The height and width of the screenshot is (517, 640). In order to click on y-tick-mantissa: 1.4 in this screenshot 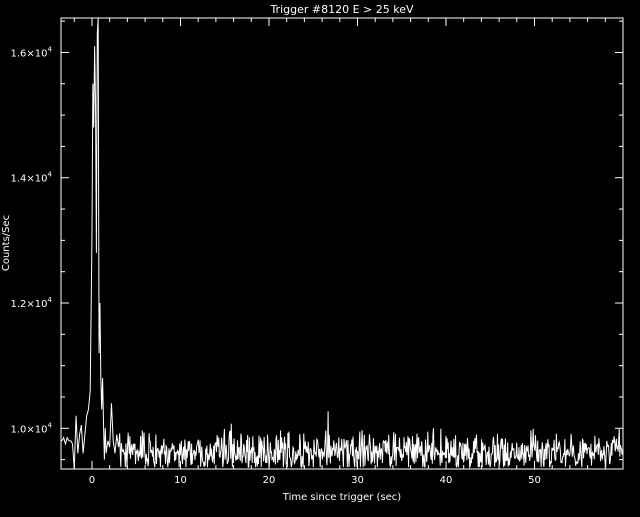, I will do `click(19, 179)`.